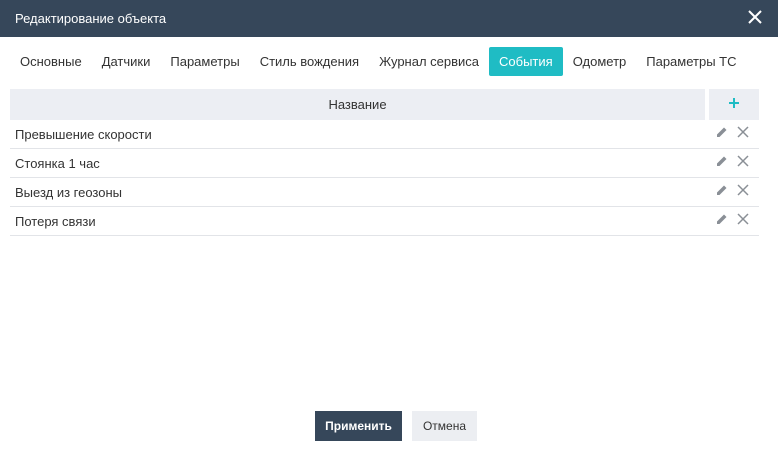 This screenshot has height=451, width=778. Describe the element at coordinates (309, 61) in the screenshot. I see `tab-driving-style: Стиль вождения` at that location.